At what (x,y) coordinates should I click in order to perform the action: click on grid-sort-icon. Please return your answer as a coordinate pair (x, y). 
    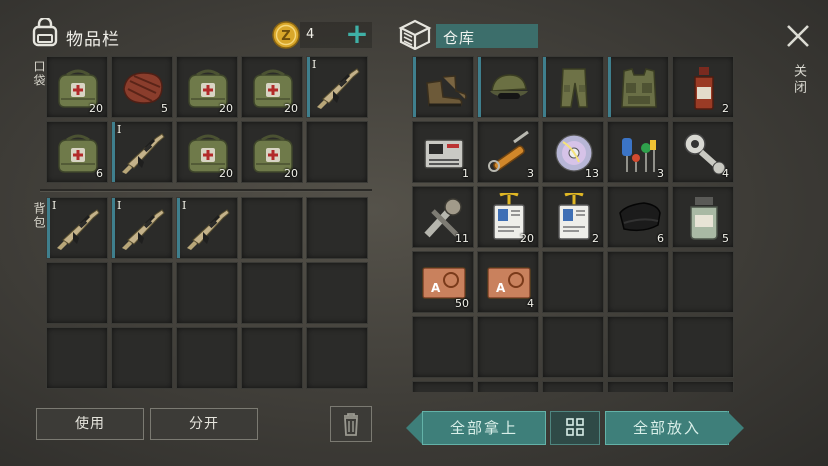
    Looking at the image, I should click on (575, 427).